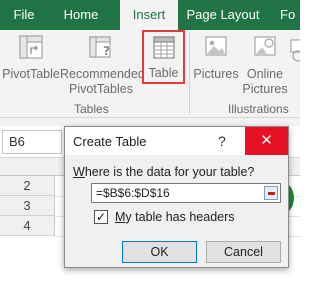  I want to click on ok-button: OK, so click(159, 252).